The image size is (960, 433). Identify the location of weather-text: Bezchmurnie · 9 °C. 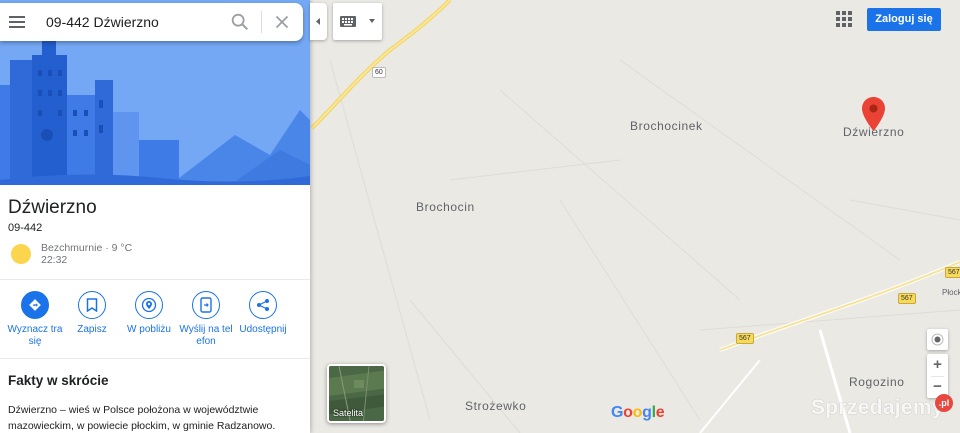
(87, 248).